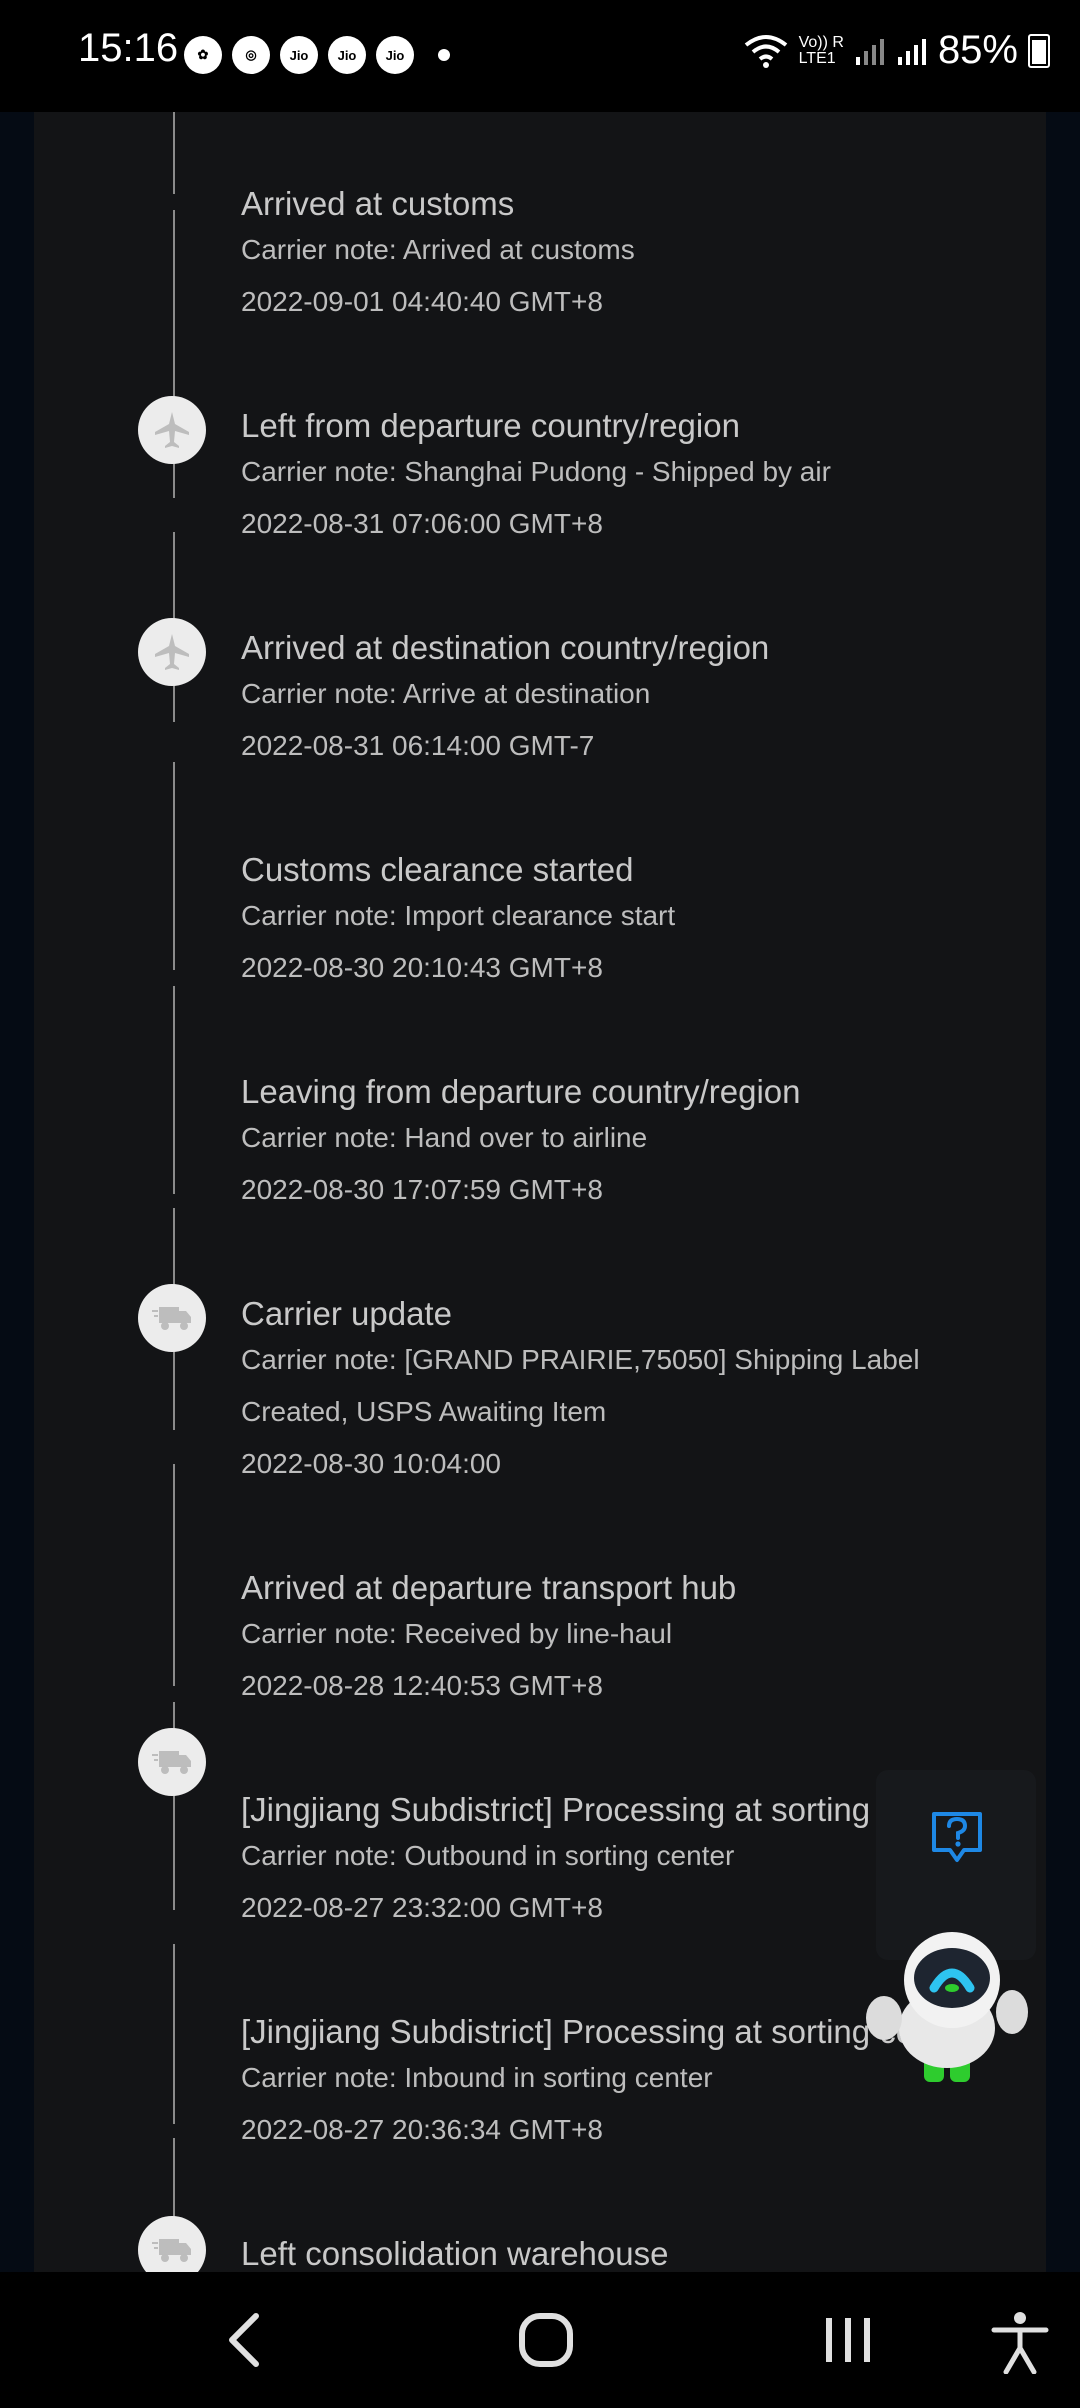 The height and width of the screenshot is (2408, 1080). I want to click on system-status: Vo)) R LTE1 85%, so click(896, 50).